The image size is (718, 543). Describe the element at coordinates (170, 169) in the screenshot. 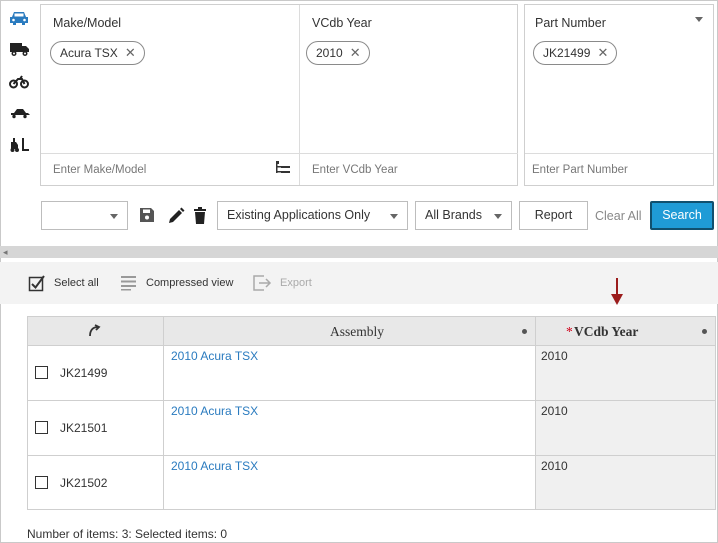

I see `make-model-input: Enter Make/Model` at that location.